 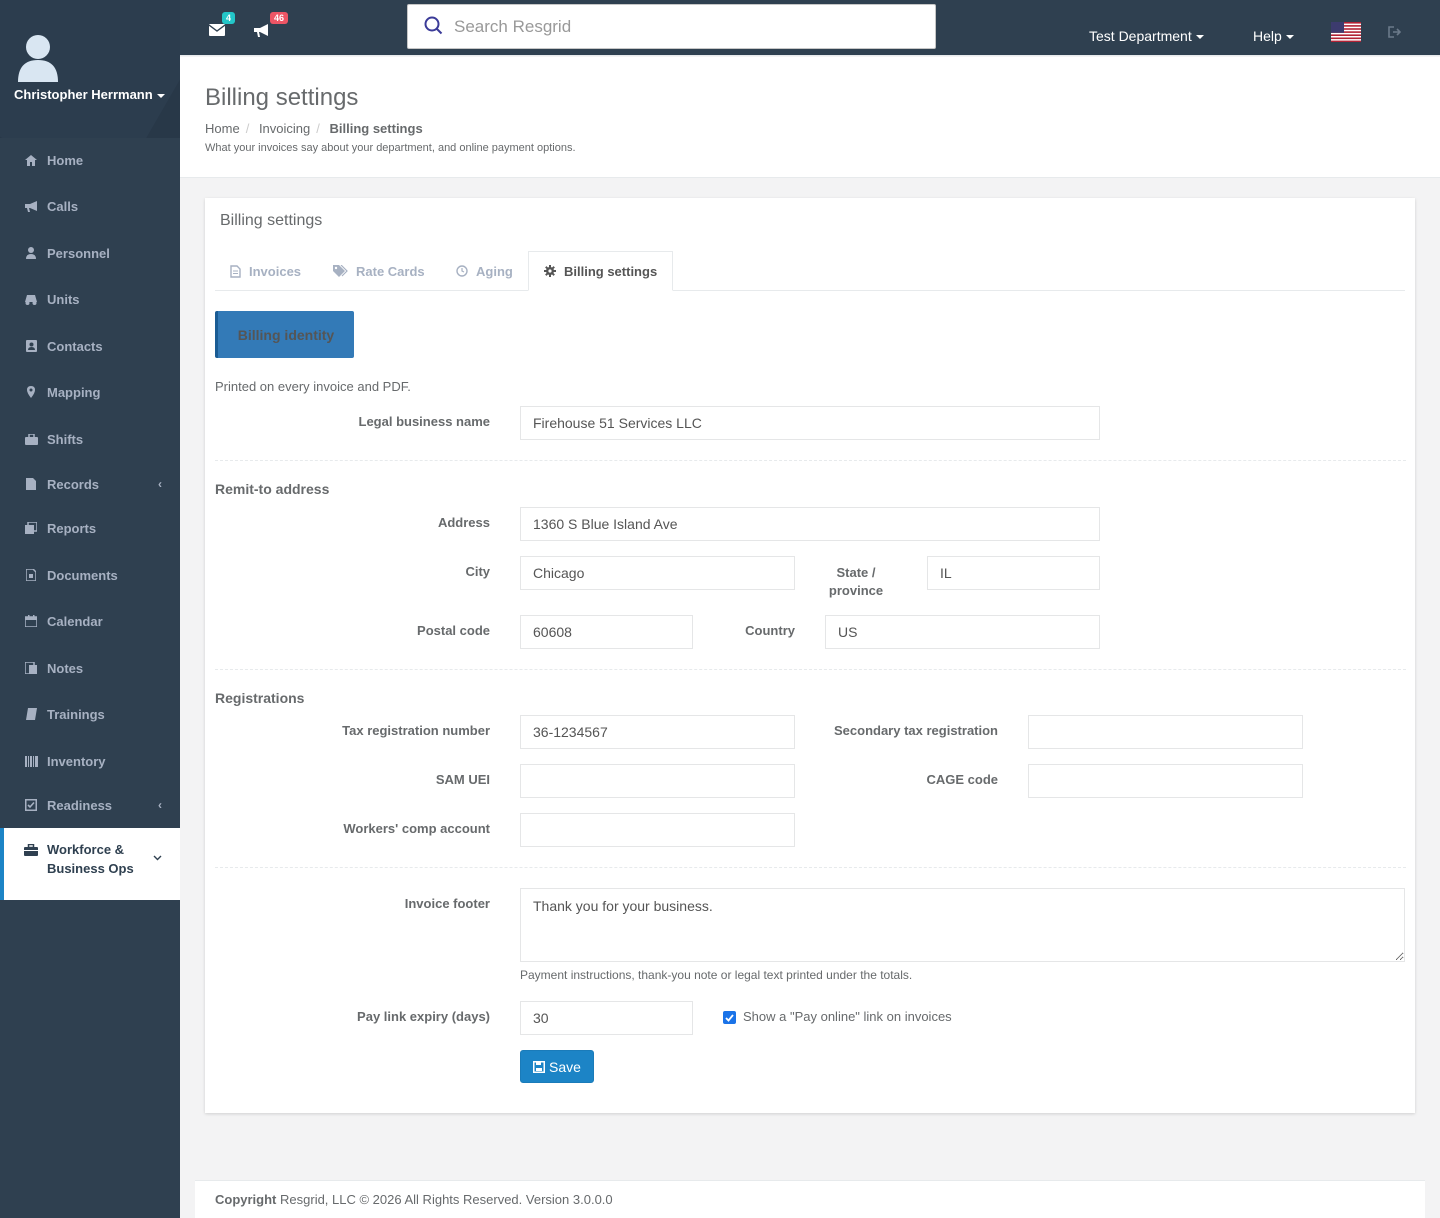 I want to click on calls-count-badge: 46, so click(x=278, y=18).